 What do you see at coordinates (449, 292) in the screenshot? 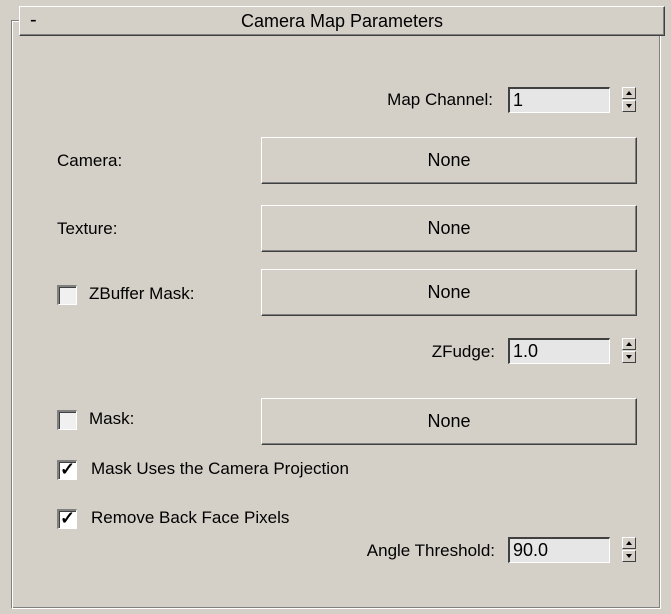
I see `zbuffer-mask-pick-button: None` at bounding box center [449, 292].